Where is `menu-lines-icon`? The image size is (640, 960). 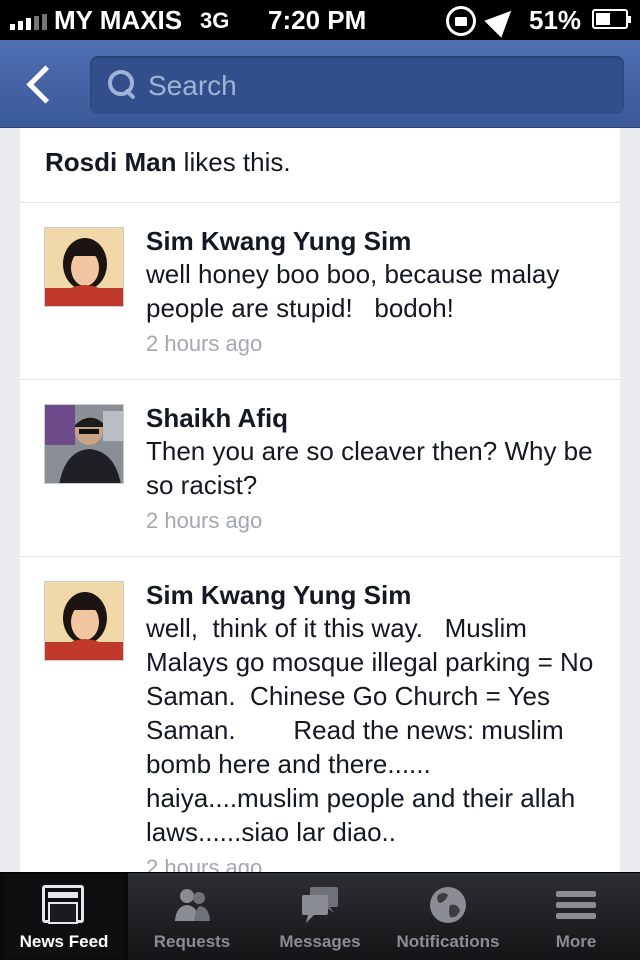
menu-lines-icon is located at coordinates (576, 905).